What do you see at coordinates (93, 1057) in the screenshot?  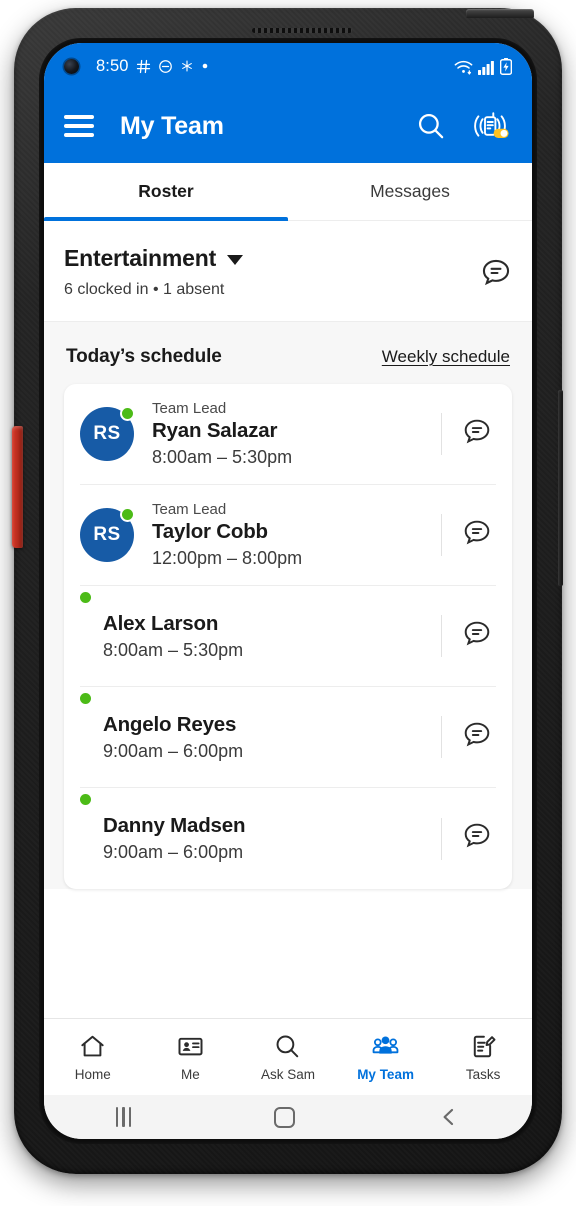 I see `nav-item-home: Home` at bounding box center [93, 1057].